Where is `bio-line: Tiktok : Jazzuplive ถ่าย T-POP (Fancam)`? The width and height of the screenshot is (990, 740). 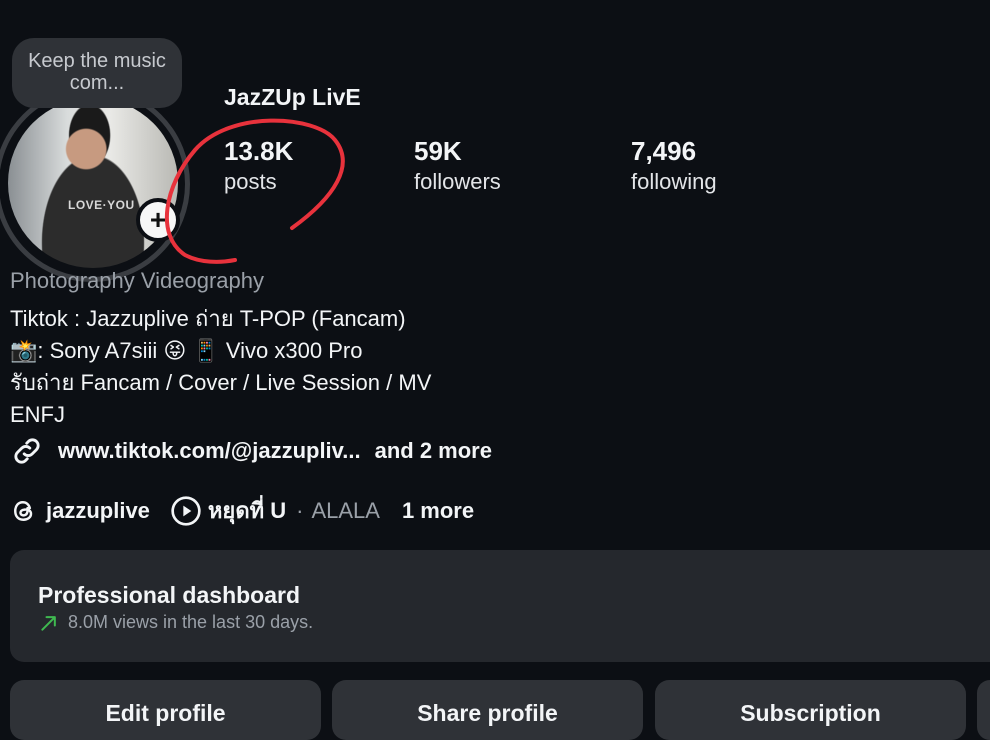 bio-line: Tiktok : Jazzuplive ถ่าย T-POP (Fancam) is located at coordinates (208, 318).